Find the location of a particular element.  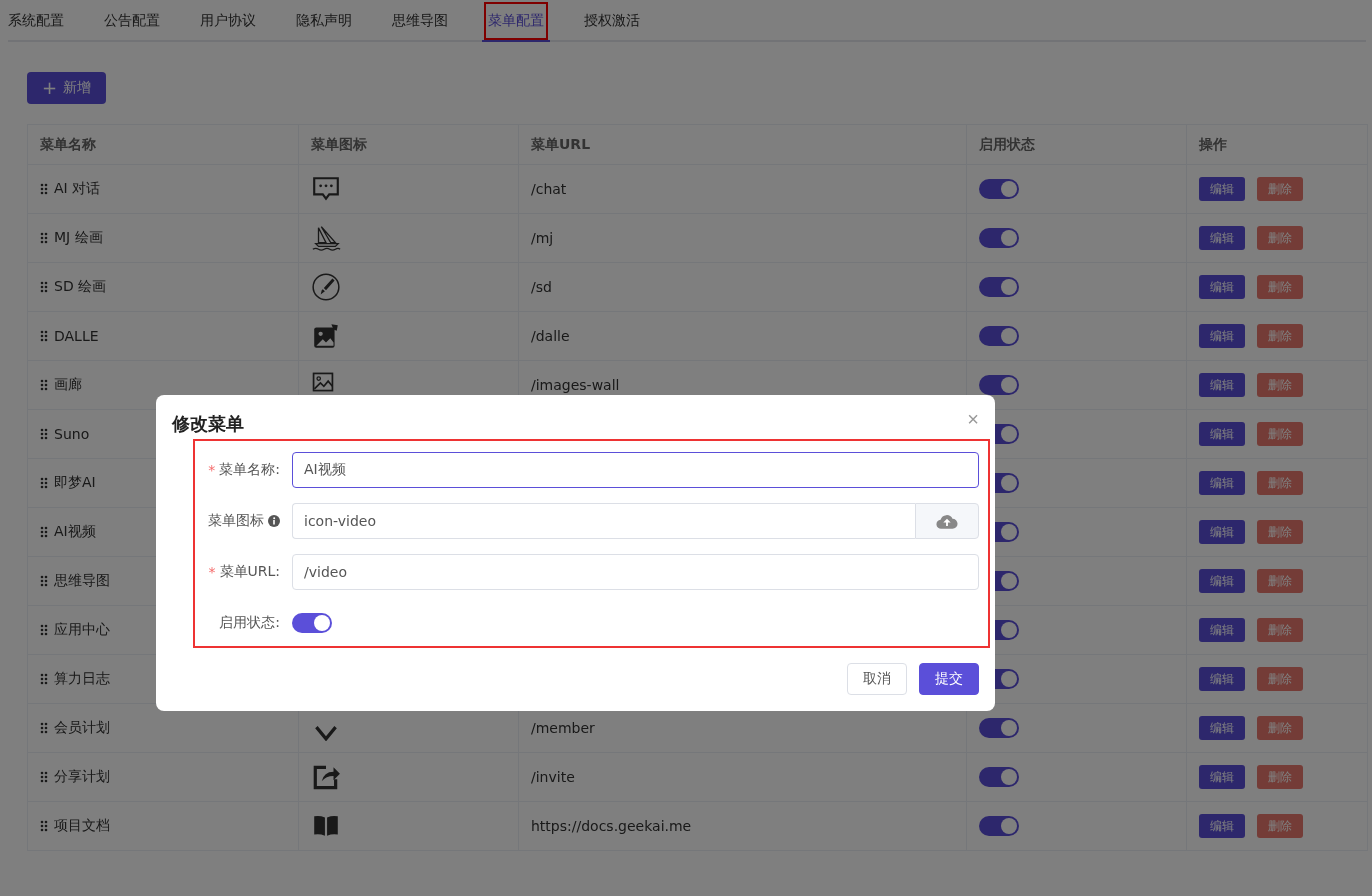

menu-name: 会员计划 is located at coordinates (82, 728).